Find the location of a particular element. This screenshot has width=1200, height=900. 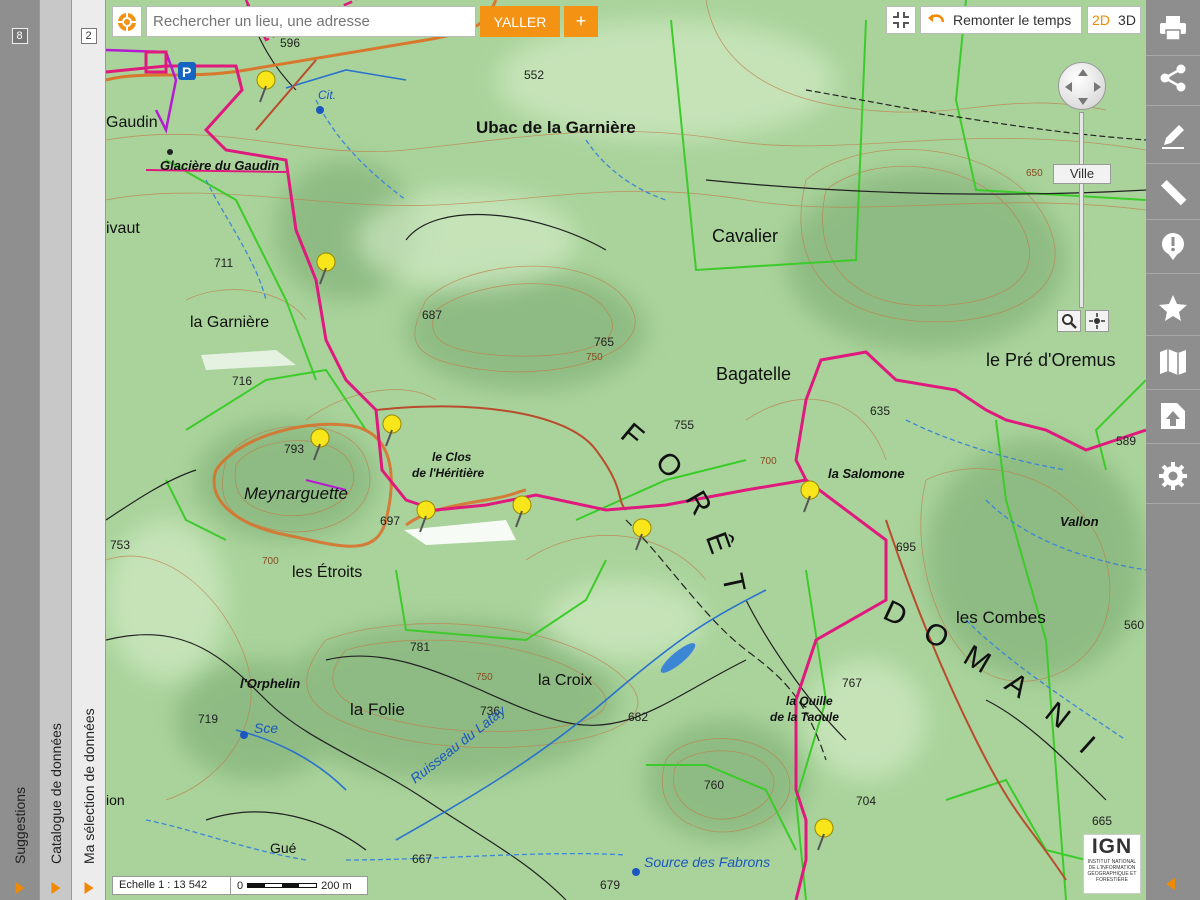

svg-text: P is located at coordinates (186, 72).